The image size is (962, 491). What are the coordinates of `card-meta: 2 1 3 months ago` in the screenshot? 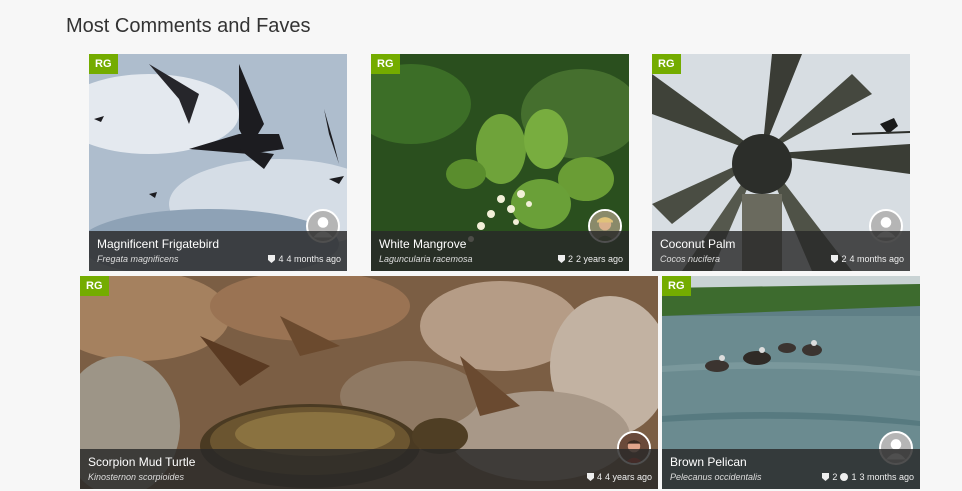 It's located at (868, 477).